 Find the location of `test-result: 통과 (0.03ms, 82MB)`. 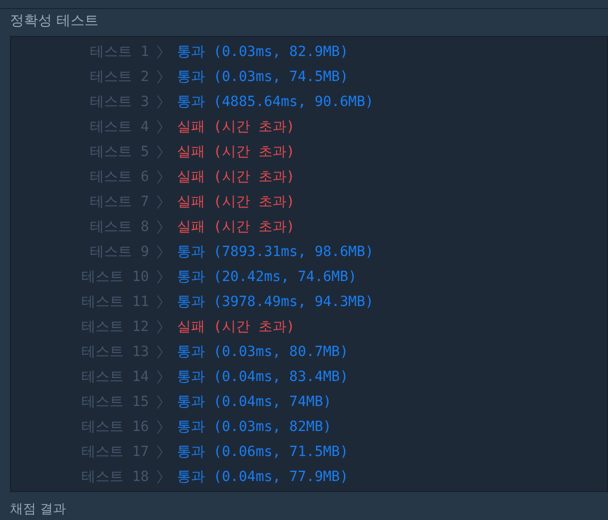

test-result: 통과 (0.03ms, 82MB) is located at coordinates (254, 427).